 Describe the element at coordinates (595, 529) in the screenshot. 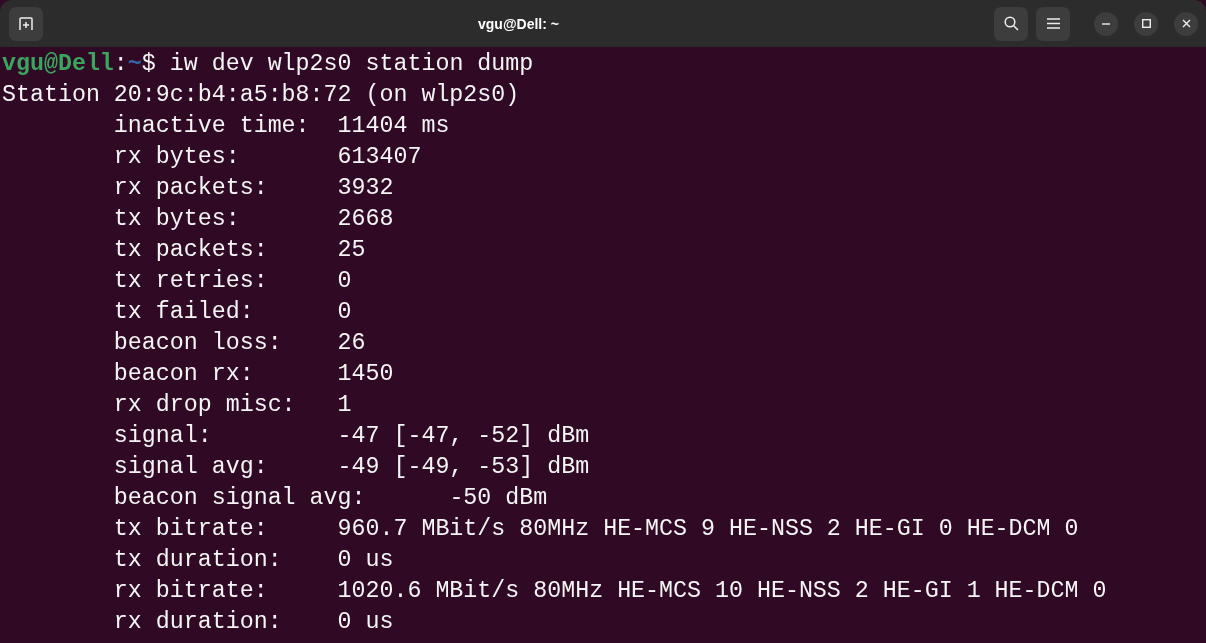

I see `output-line: tx bitrate: 960.7 MBit/s 80MHz HE-MCS 9 HE-NSS 2 HE-GI 0 HE-DCM 0` at that location.